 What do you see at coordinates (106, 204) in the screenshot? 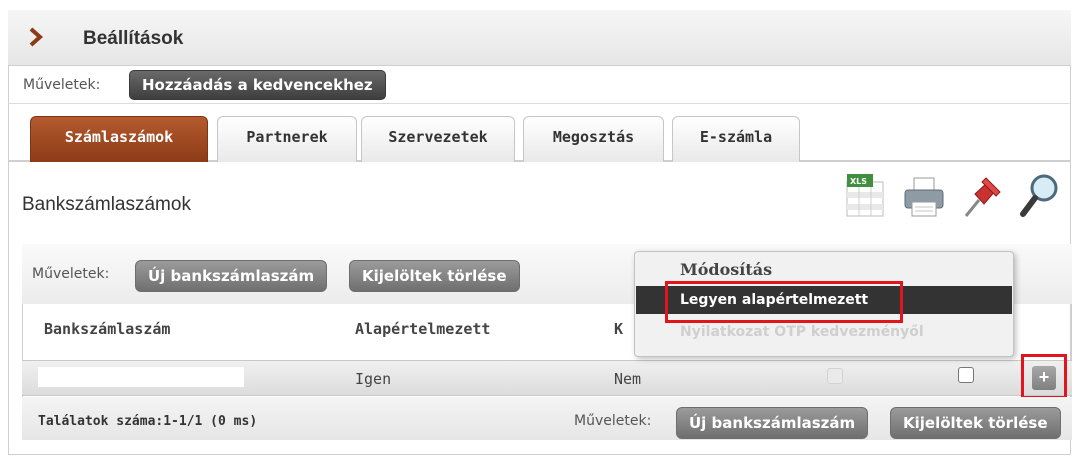
I see `section-title: Bankszámlaszámok` at bounding box center [106, 204].